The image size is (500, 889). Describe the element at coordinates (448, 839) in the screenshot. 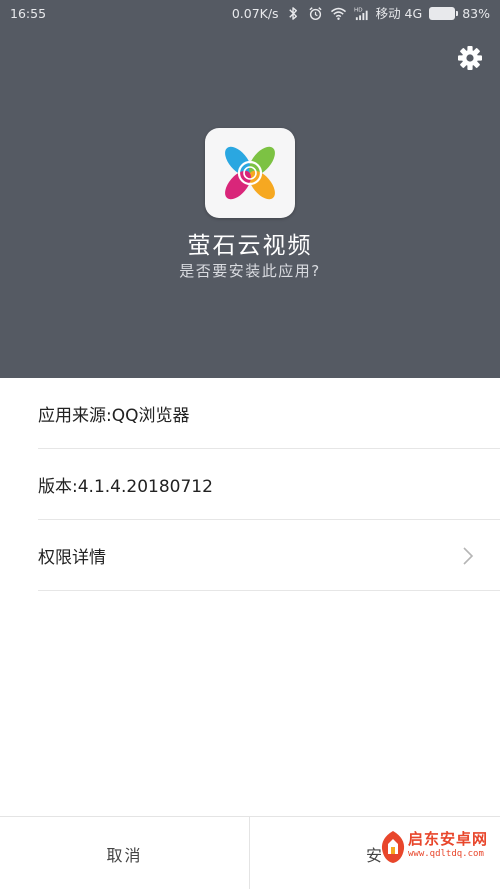

I see `watermark-name: 启东安卓网` at that location.